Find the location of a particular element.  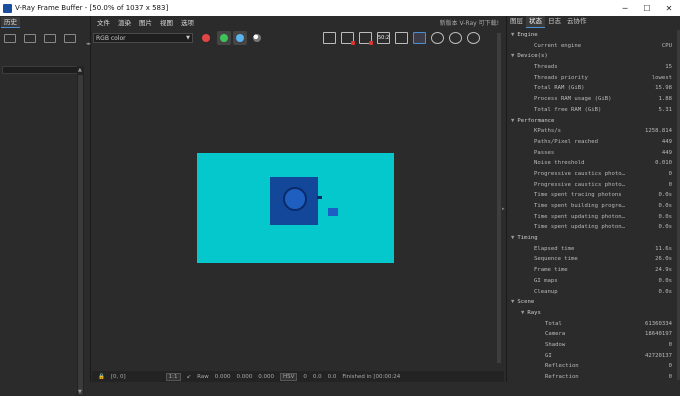

stats-key: Sequence time is located at coordinates (556, 259).